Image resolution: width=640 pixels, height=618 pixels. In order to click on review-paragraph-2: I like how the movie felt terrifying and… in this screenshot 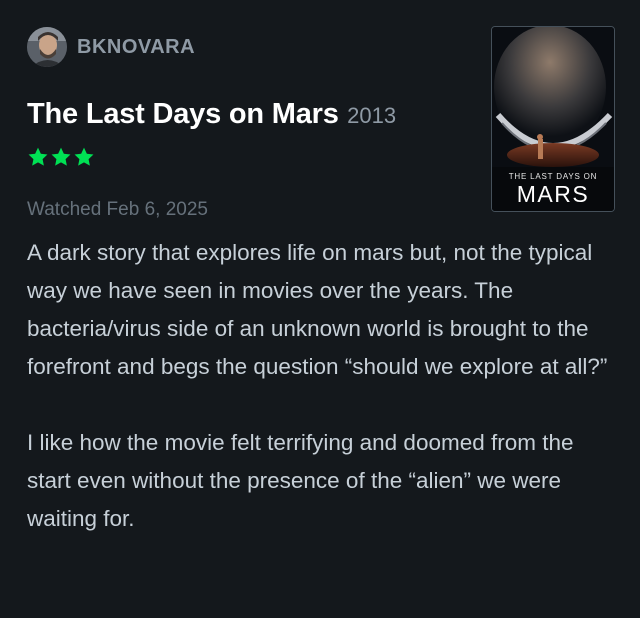, I will do `click(300, 480)`.